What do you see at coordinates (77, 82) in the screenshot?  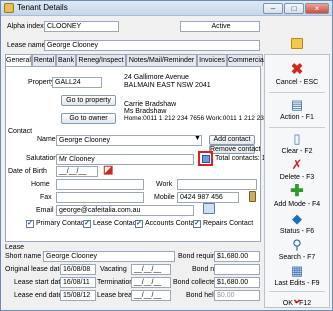 I see `property-code-field: GALL24` at bounding box center [77, 82].